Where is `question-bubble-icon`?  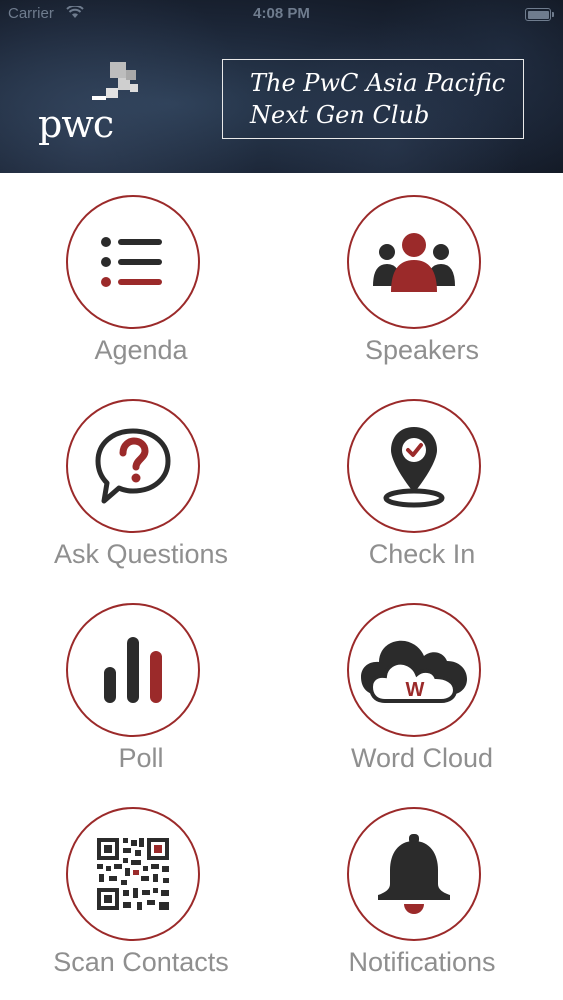
question-bubble-icon is located at coordinates (133, 466).